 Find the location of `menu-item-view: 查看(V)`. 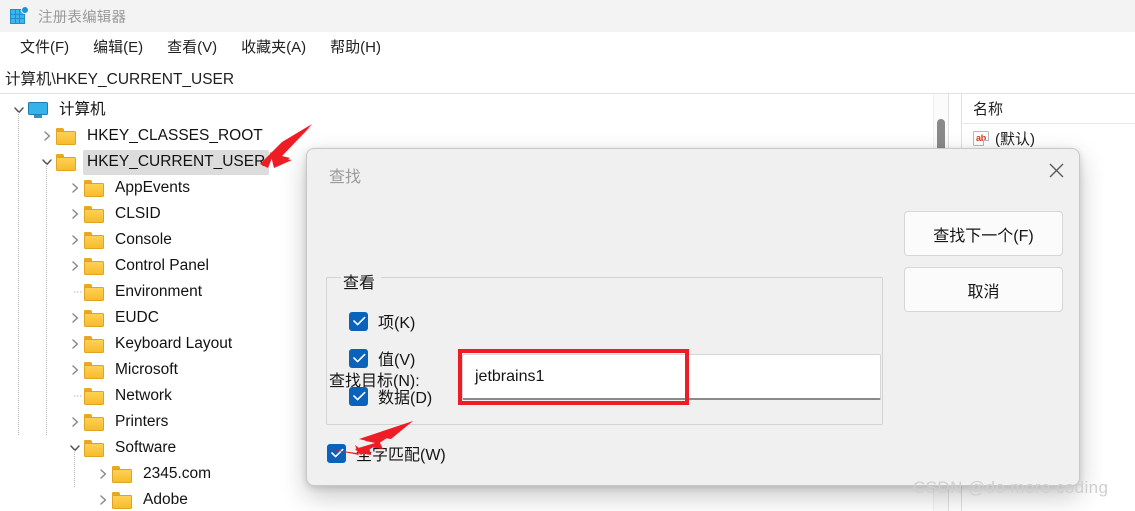

menu-item-view: 查看(V) is located at coordinates (192, 47).